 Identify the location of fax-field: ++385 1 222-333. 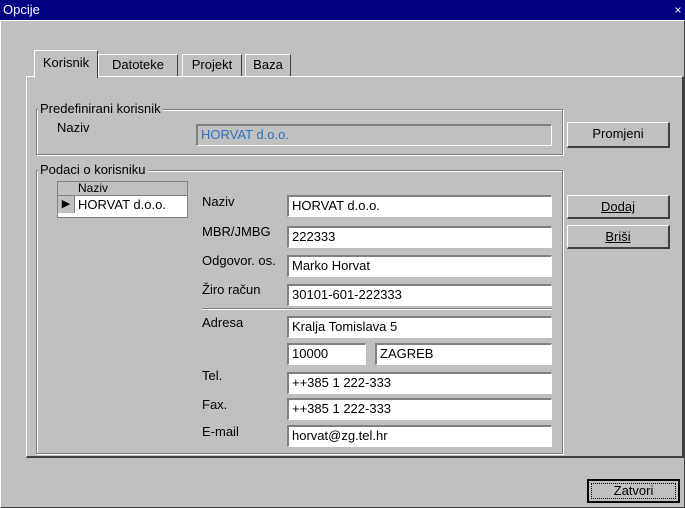
(419, 409).